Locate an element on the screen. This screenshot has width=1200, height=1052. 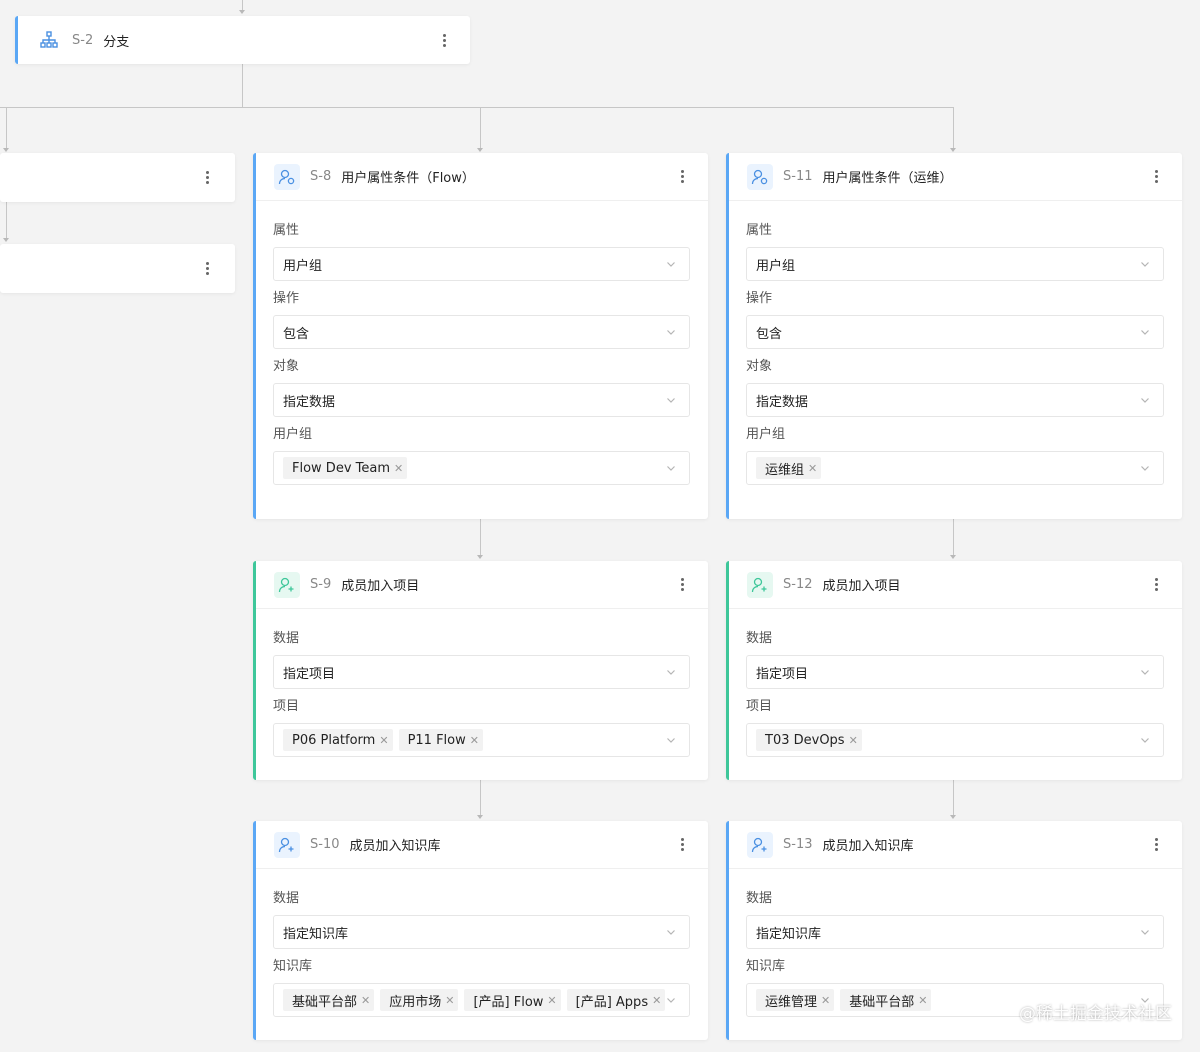
node-header: S-12 成员加入项目 is located at coordinates (955, 585).